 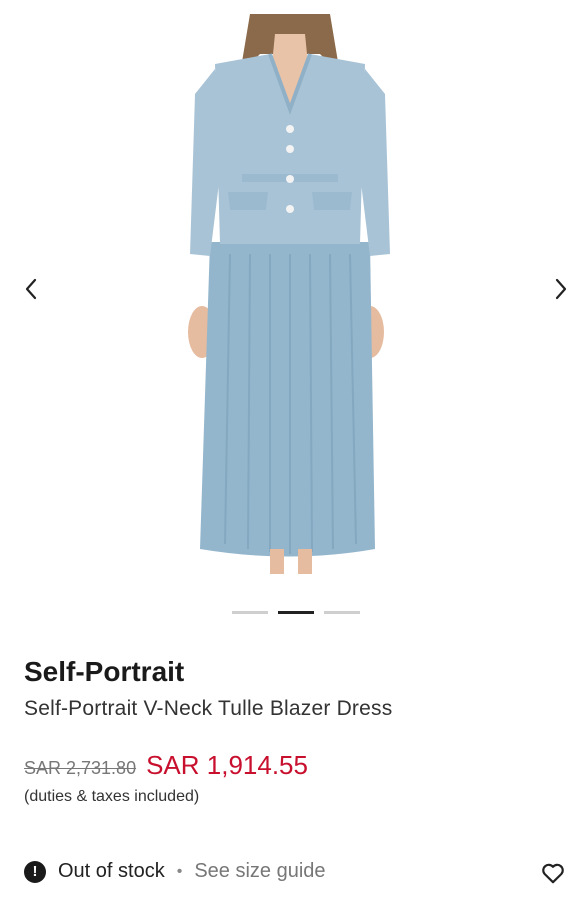 I want to click on size-guide-link: See size guide, so click(x=259, y=871).